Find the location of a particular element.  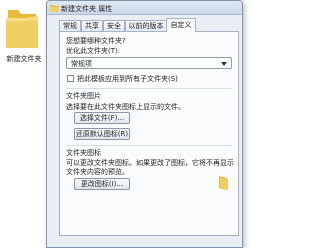

icons-heading: 文件夹图标 is located at coordinates (83, 153).